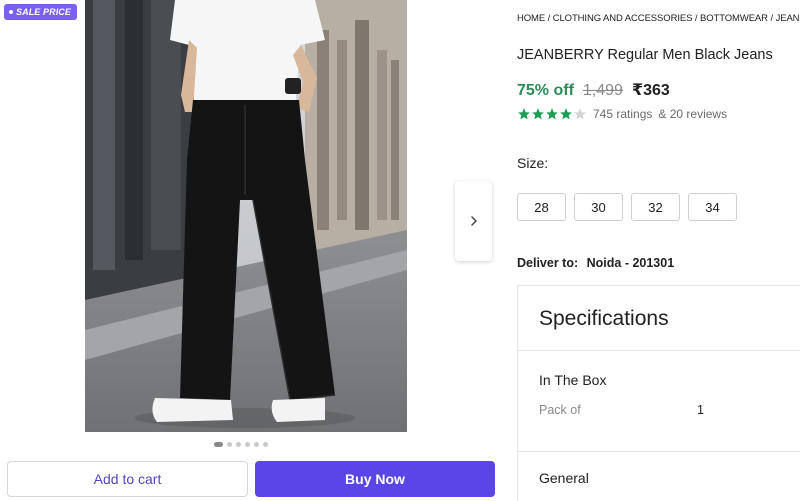 The height and width of the screenshot is (501, 800). Describe the element at coordinates (700, 410) in the screenshot. I see `spec-value-pack-of: 1` at that location.